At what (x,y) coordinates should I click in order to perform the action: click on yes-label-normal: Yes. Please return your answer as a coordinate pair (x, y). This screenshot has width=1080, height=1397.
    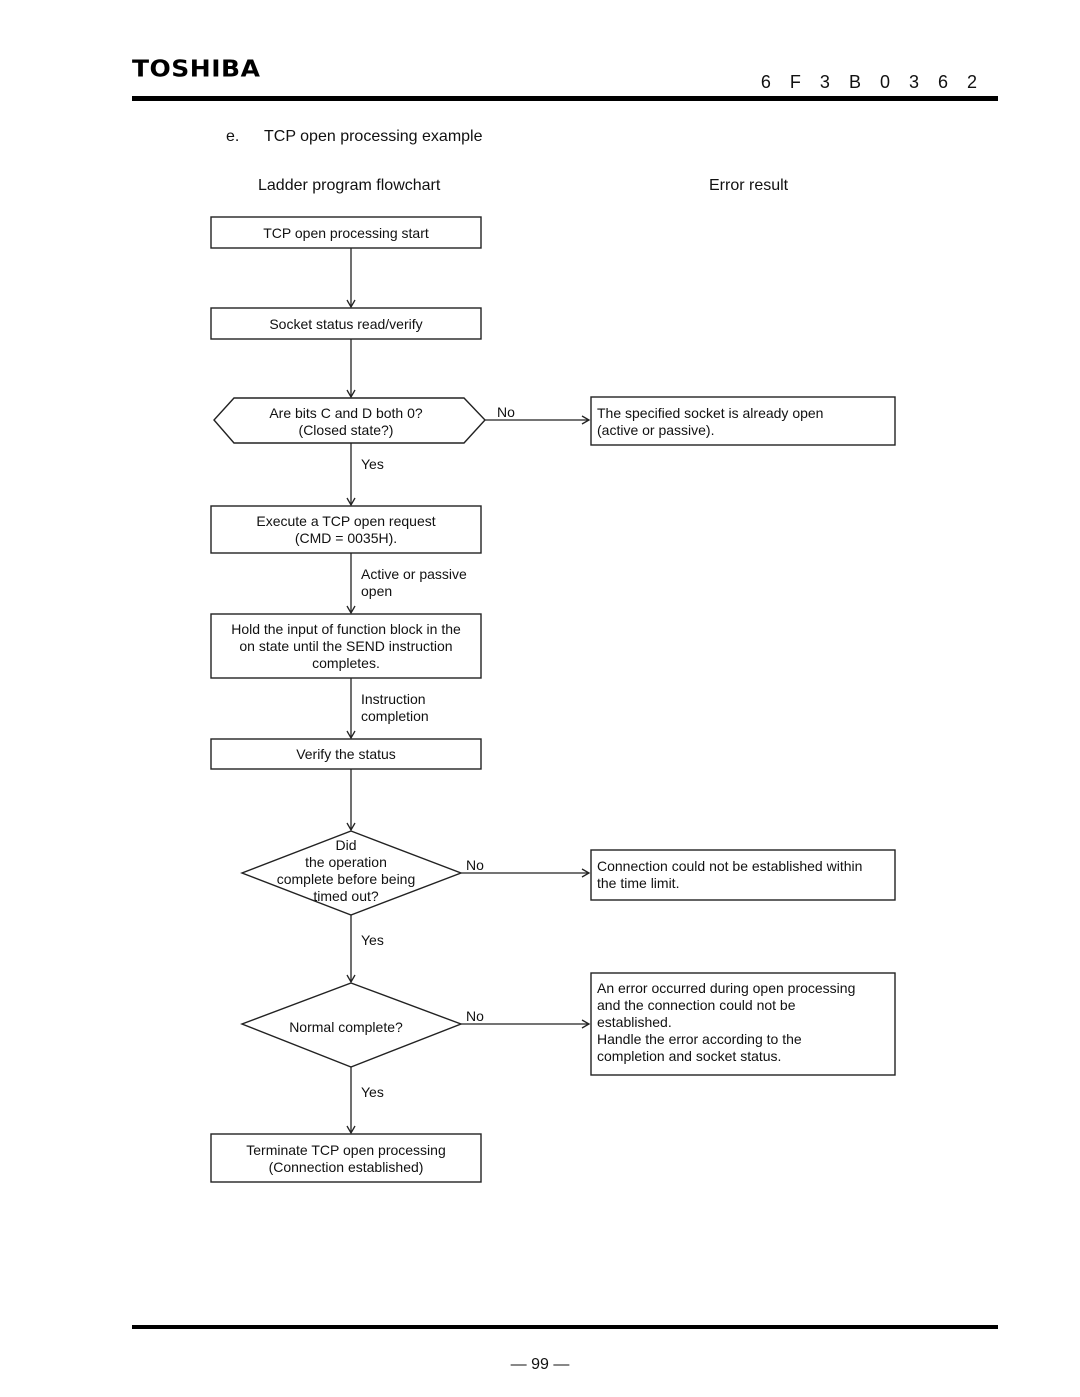
    Looking at the image, I should click on (372, 1092).